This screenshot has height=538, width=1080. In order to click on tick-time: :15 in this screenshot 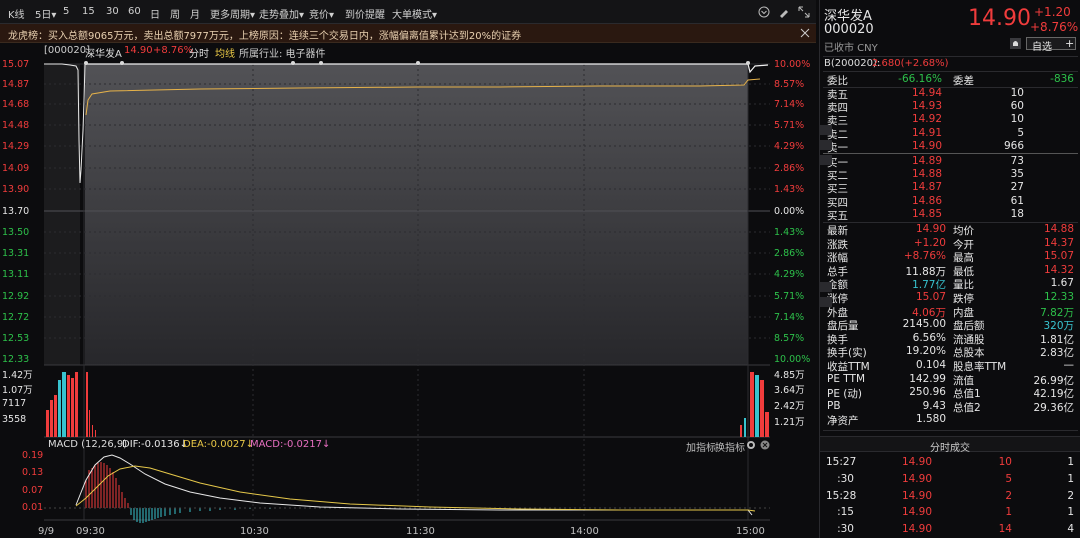, I will do `click(845, 512)`.